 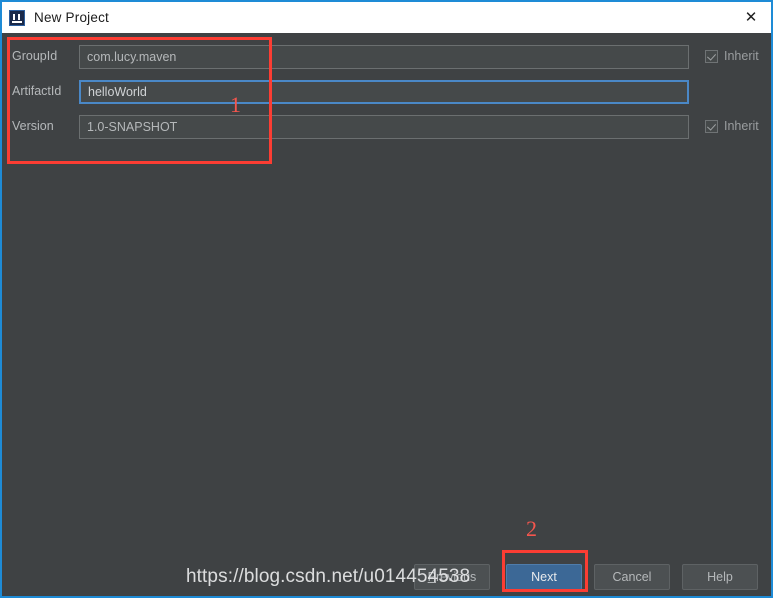 I want to click on previous-button-mnemonic: P, so click(x=432, y=577).